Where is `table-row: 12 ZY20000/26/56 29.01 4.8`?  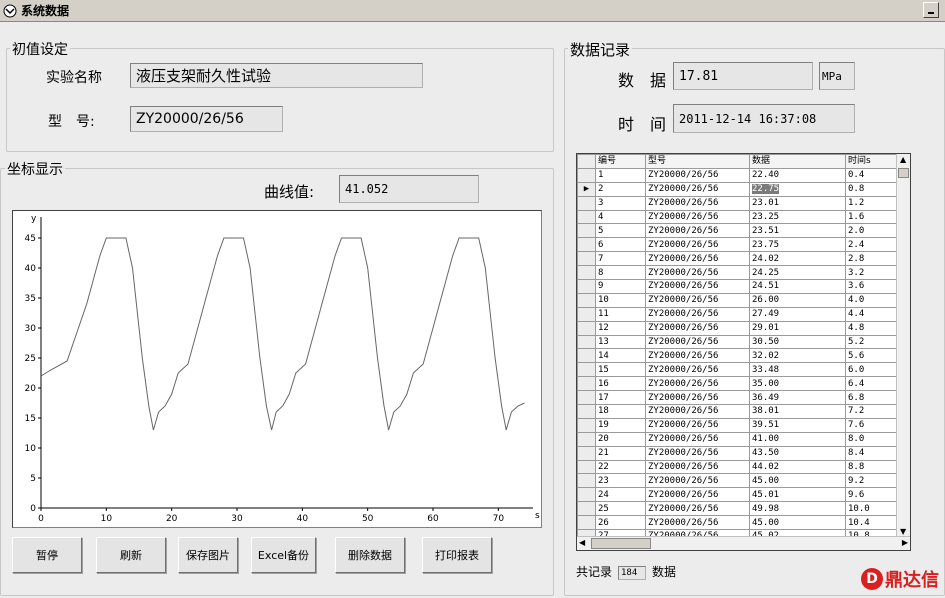
table-row: 12 ZY20000/26/56 29.01 4.8 is located at coordinates (738, 328).